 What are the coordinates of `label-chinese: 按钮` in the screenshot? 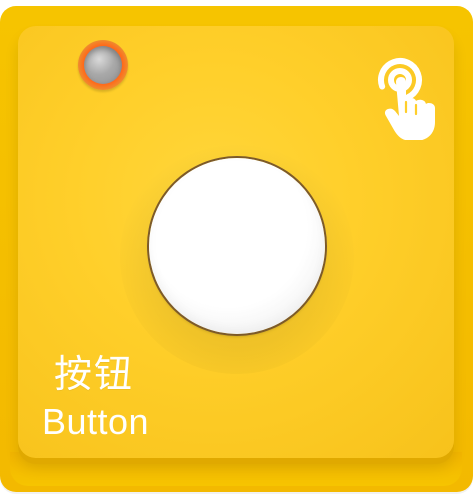 It's located at (94, 374).